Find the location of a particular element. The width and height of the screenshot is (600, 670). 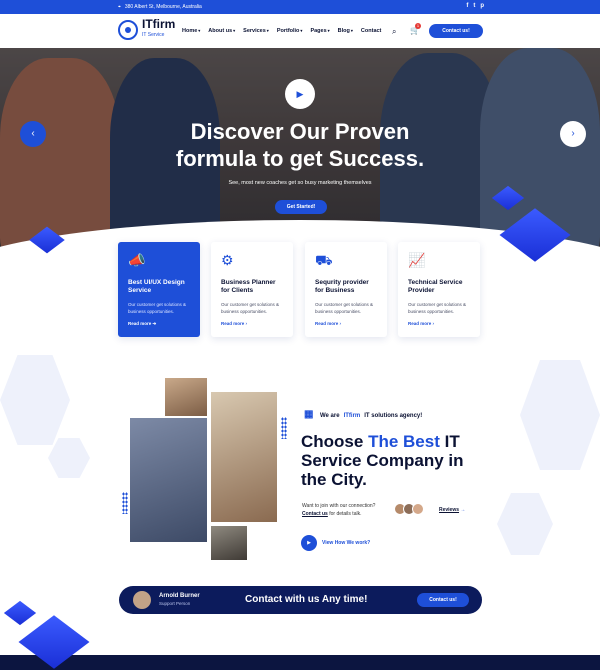

slider-prev-arrow-icon: ‹ is located at coordinates (33, 134).